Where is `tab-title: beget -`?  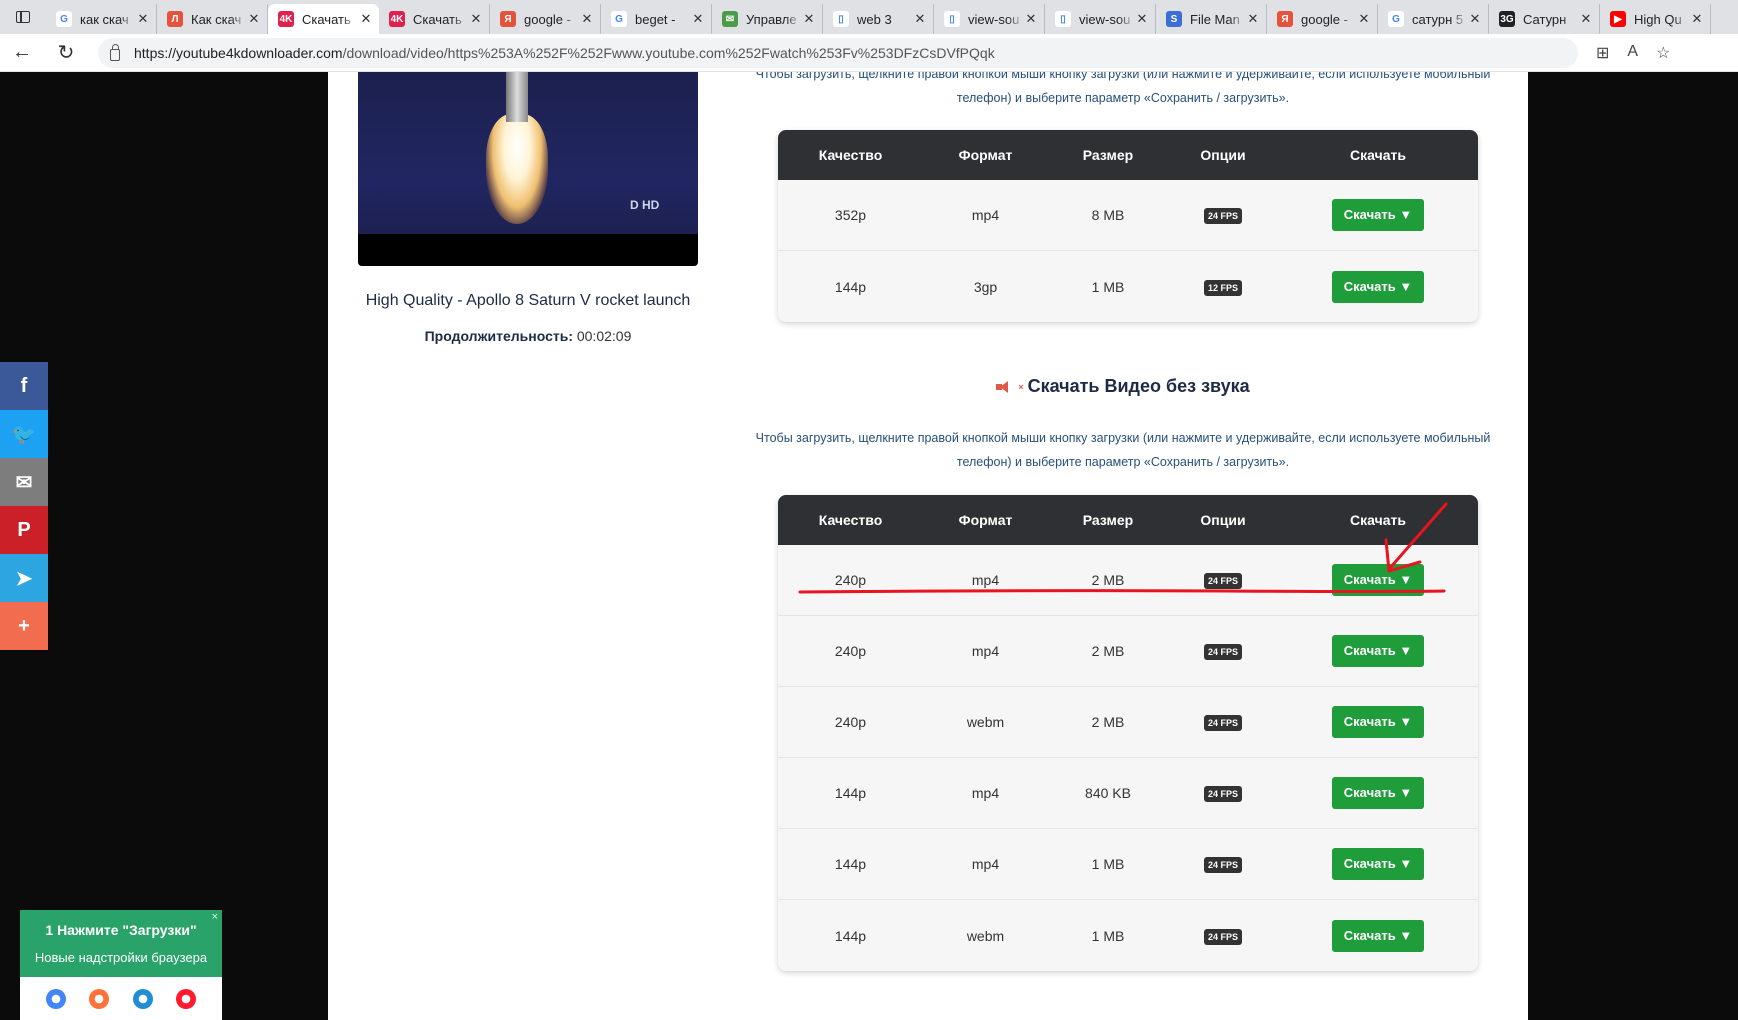 tab-title: beget - is located at coordinates (655, 19).